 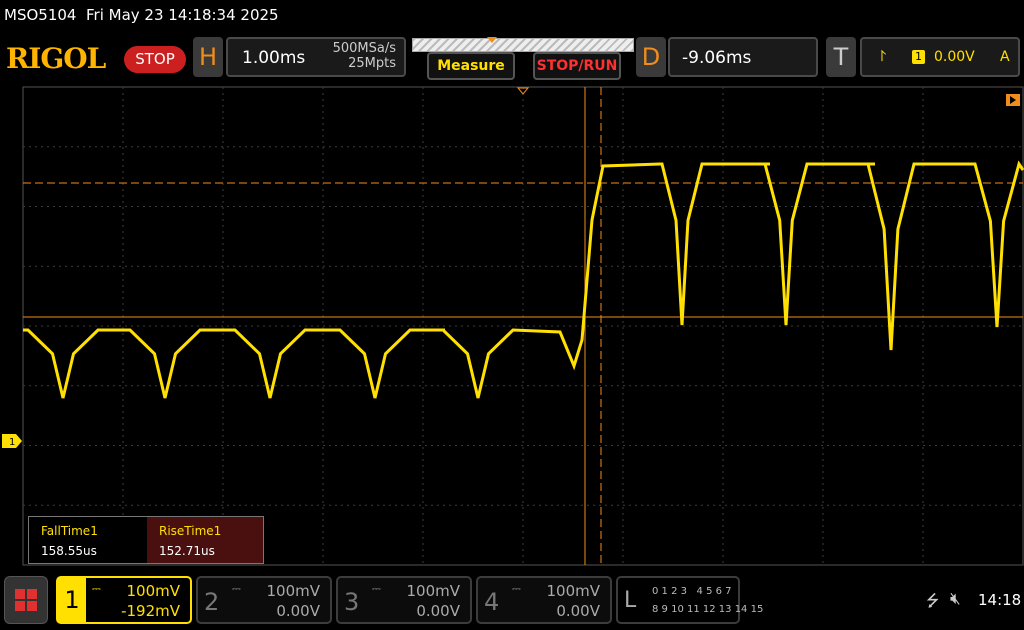 What do you see at coordinates (212, 602) in the screenshot?
I see `channel-number: 2` at bounding box center [212, 602].